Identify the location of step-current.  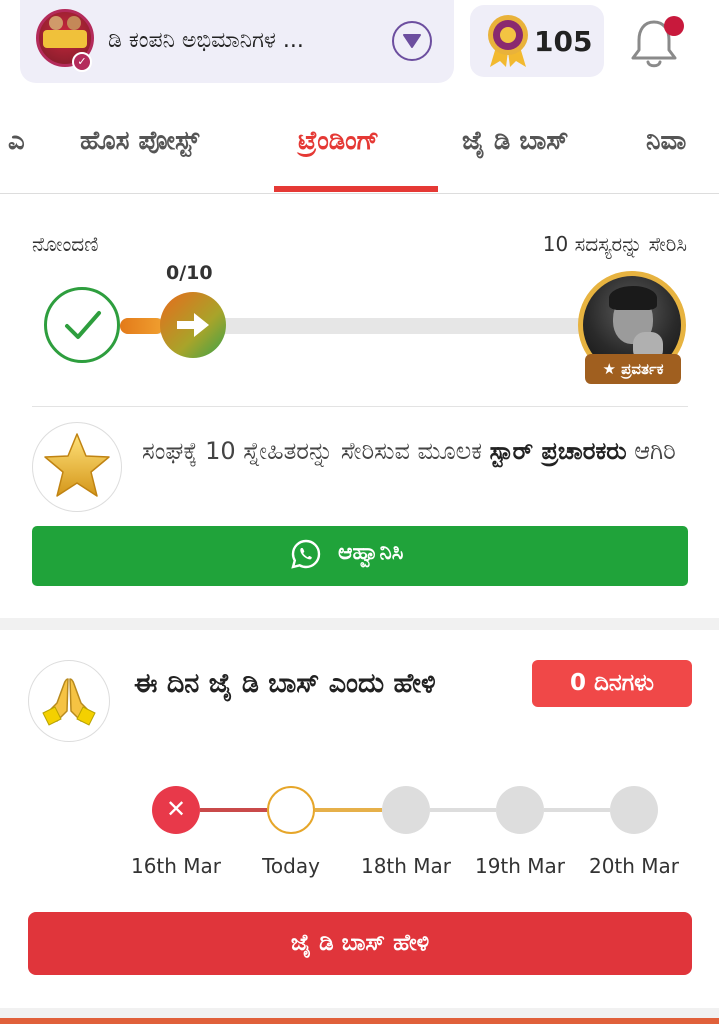
(193, 325).